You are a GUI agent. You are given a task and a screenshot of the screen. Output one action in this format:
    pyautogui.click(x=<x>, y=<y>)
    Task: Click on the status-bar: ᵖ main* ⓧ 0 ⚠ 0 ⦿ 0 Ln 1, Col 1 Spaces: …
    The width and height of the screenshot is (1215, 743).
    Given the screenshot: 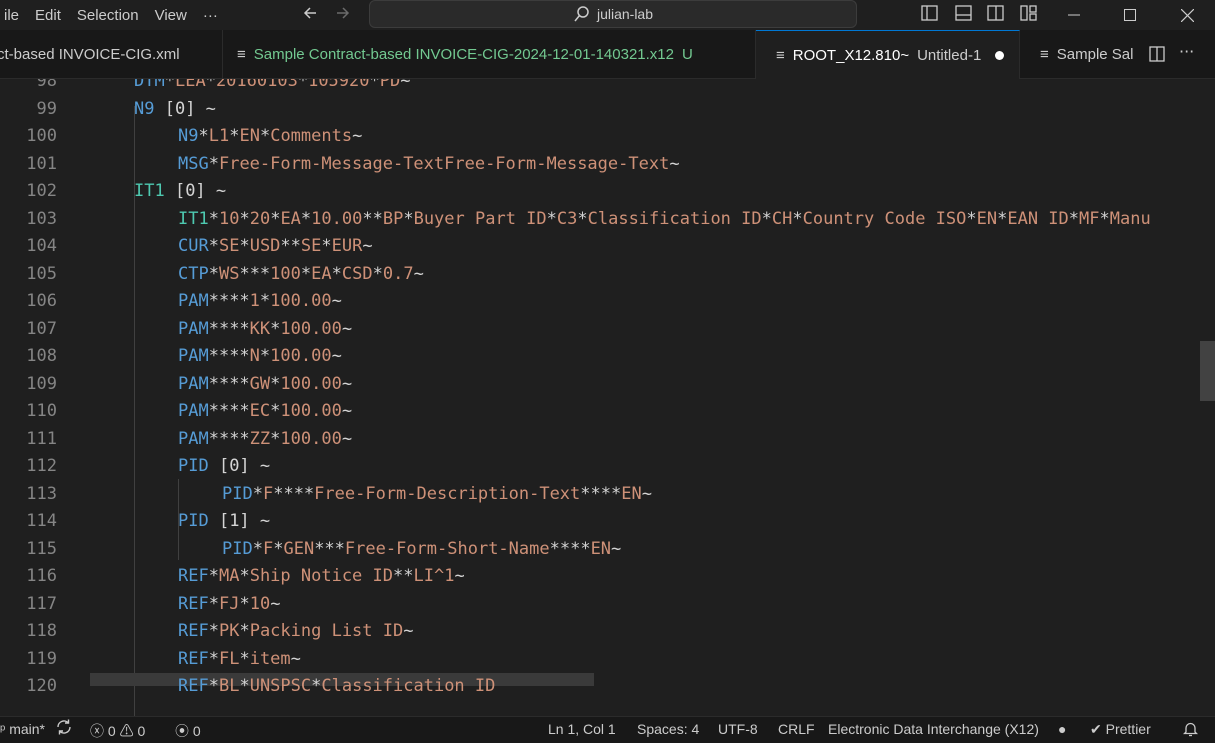 What is the action you would take?
    pyautogui.click(x=607, y=729)
    